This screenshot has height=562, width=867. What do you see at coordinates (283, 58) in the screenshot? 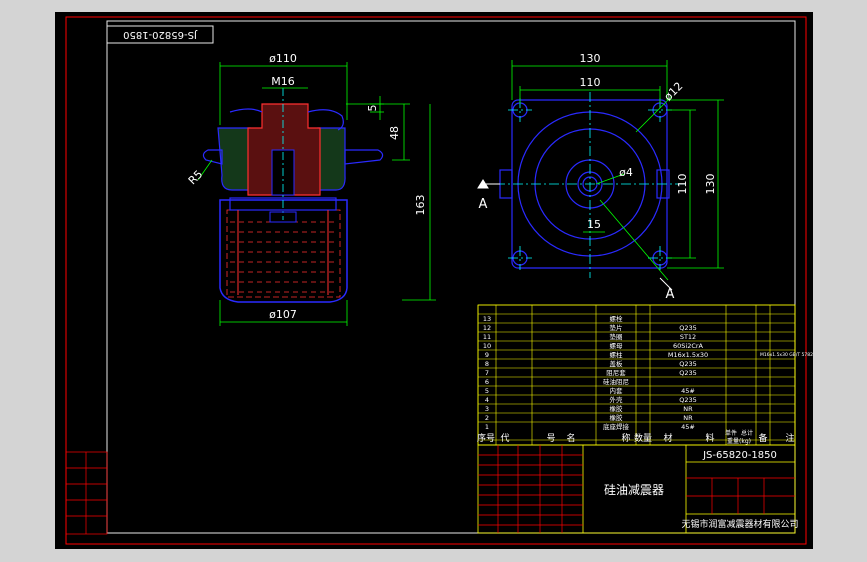
I see `dim-top-diameter: ø110` at bounding box center [283, 58].